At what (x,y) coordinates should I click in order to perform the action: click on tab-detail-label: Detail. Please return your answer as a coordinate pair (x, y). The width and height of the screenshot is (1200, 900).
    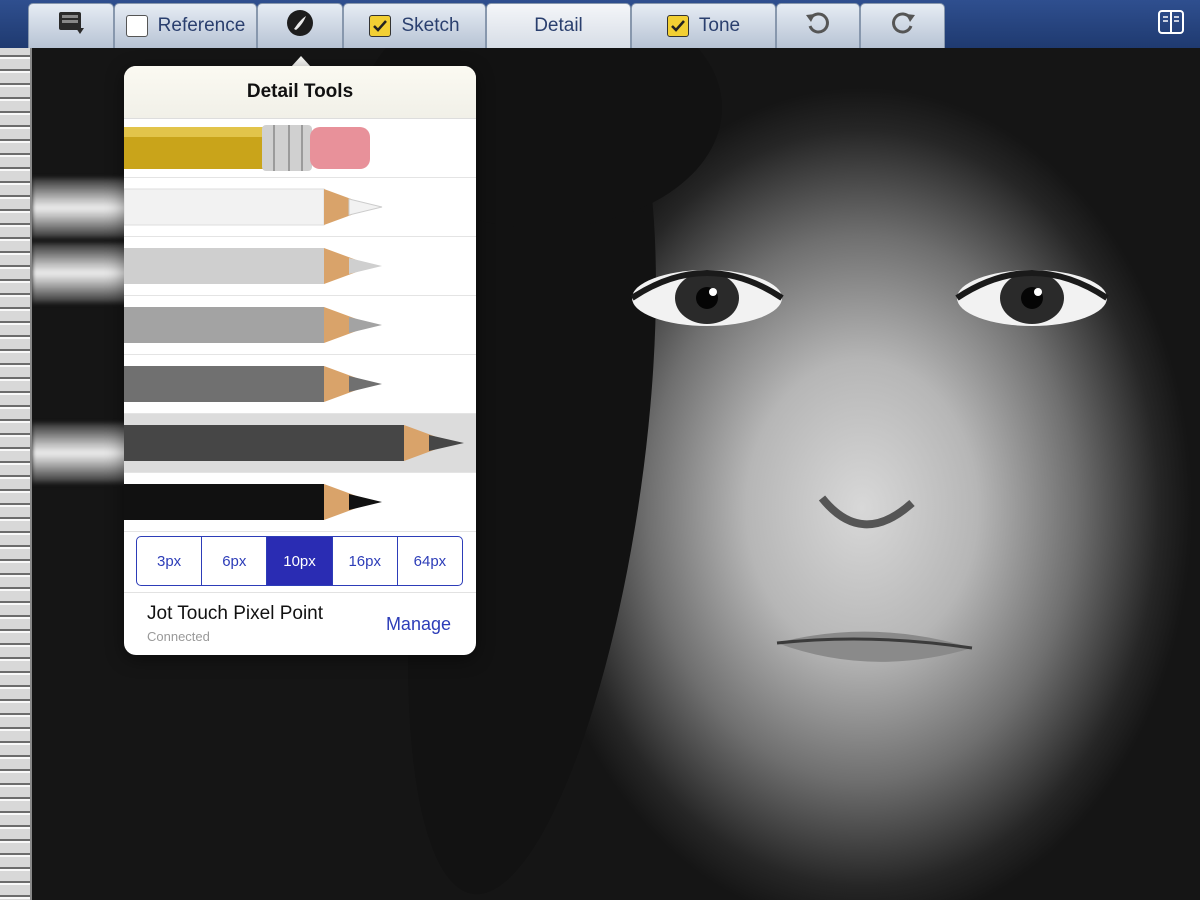
    Looking at the image, I should click on (558, 25).